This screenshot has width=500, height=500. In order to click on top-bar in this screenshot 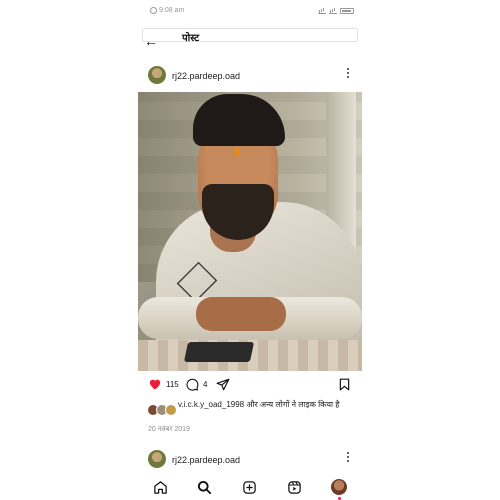, I will do `click(250, 35)`.